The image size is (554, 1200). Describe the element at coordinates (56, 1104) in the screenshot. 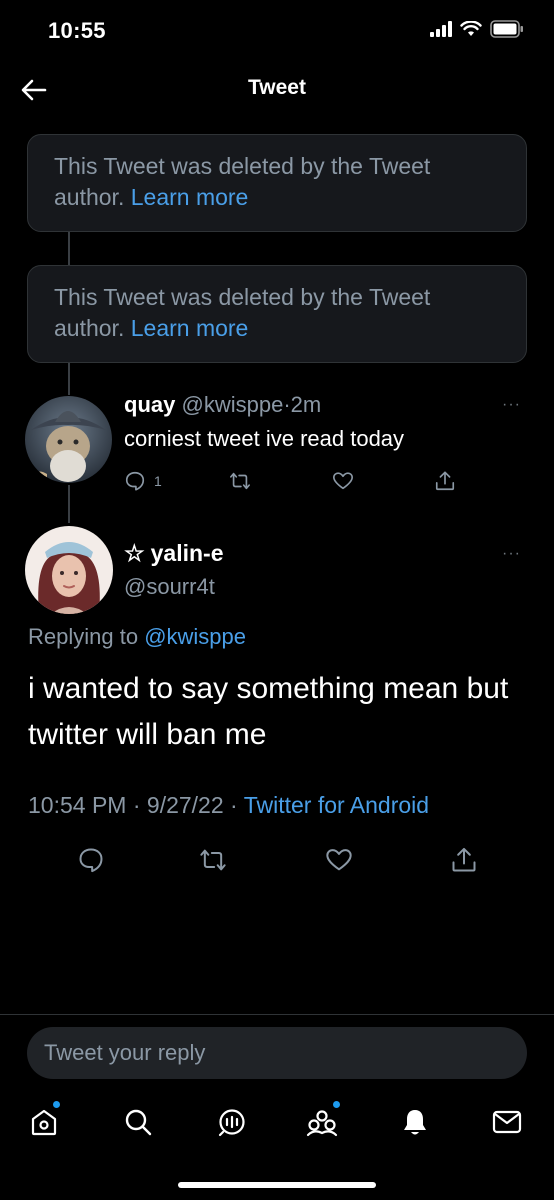

I see `home-notification-dot` at that location.